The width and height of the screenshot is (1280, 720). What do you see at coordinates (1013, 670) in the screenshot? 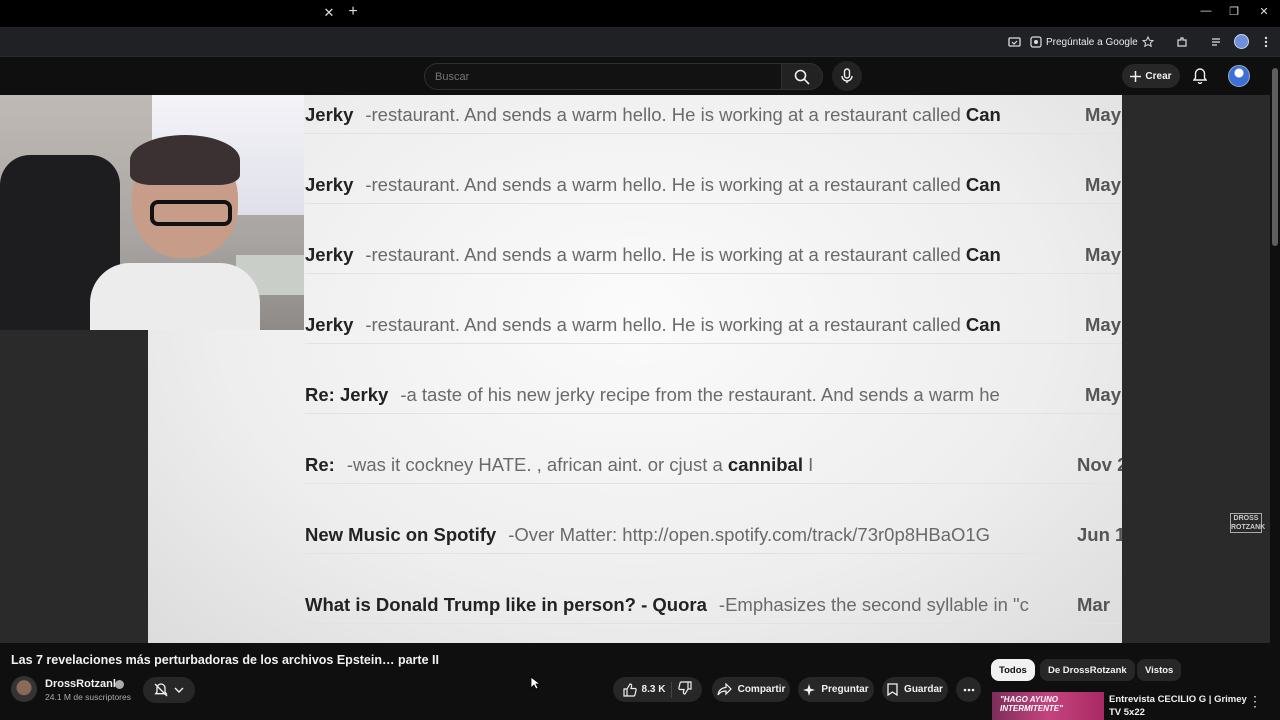
I see `chip-all: Todos` at bounding box center [1013, 670].